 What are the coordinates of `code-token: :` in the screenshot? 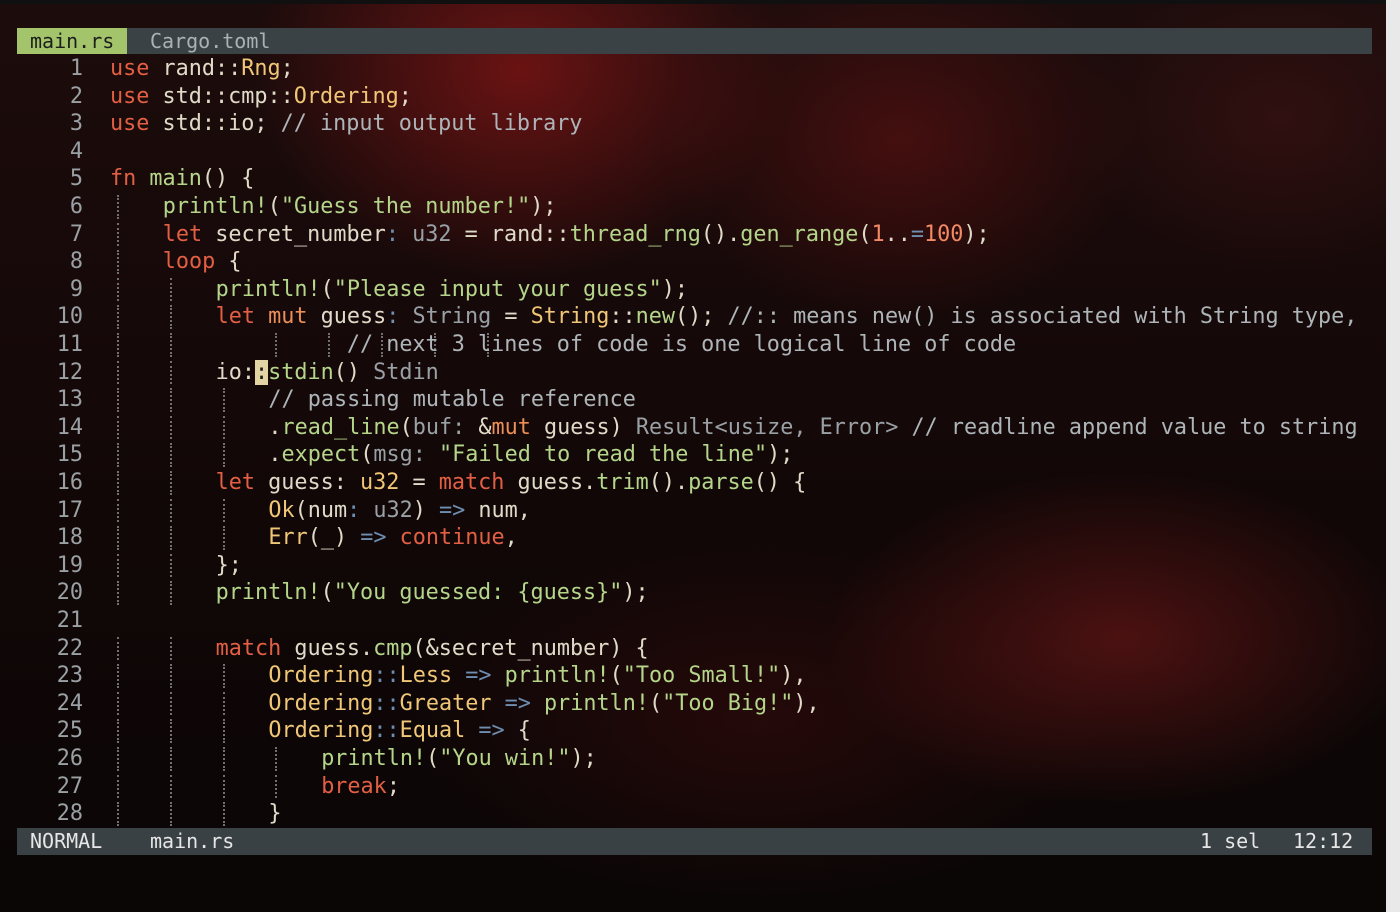 It's located at (392, 234).